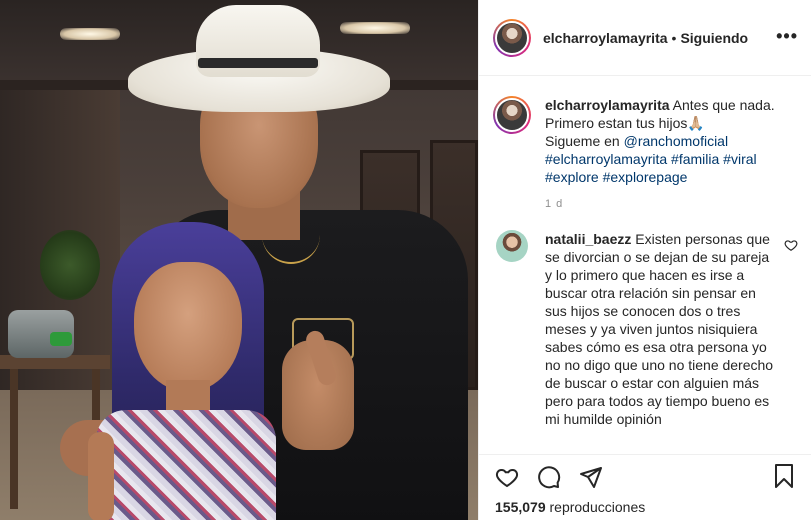 The width and height of the screenshot is (811, 520). I want to click on girl-arm, so click(101, 476).